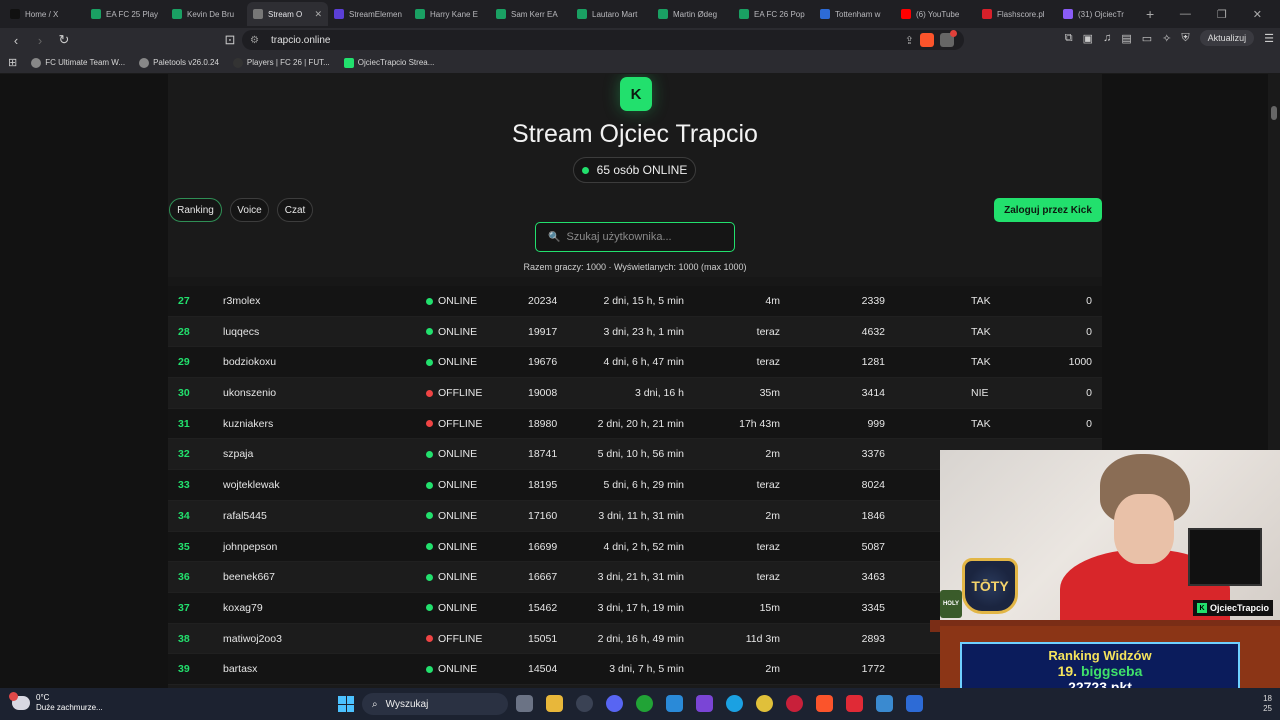 The image size is (1280, 720). Describe the element at coordinates (449, 14) in the screenshot. I see `browser-tab: Harry Kane E` at that location.